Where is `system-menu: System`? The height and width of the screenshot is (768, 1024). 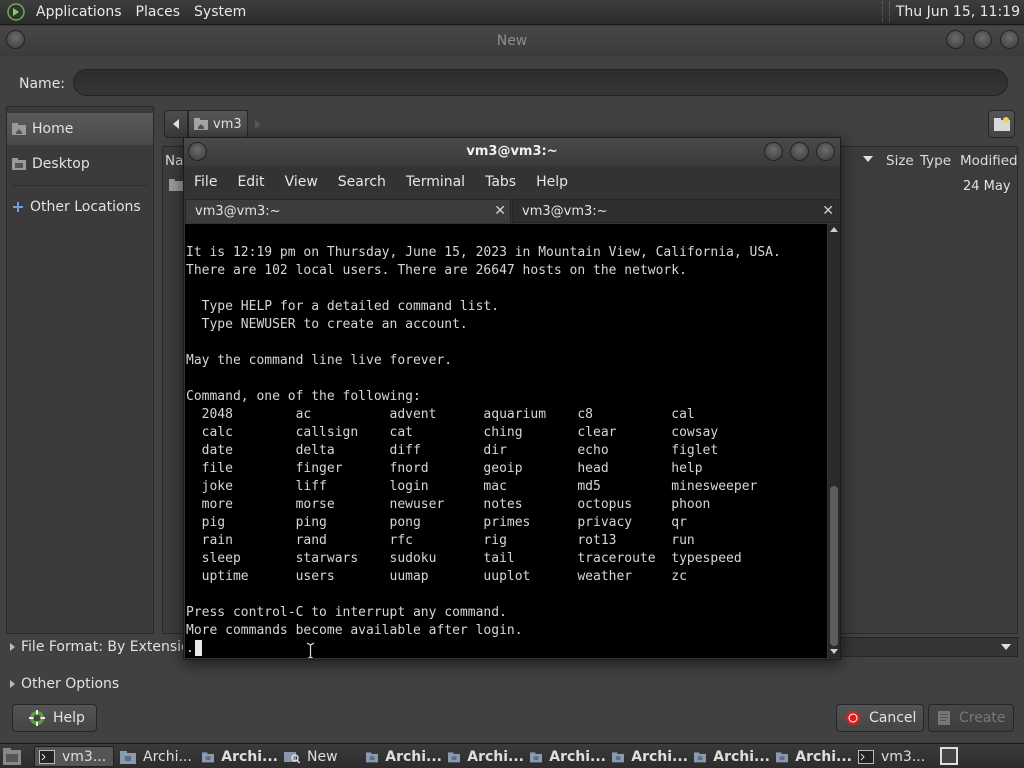
system-menu: System is located at coordinates (220, 12).